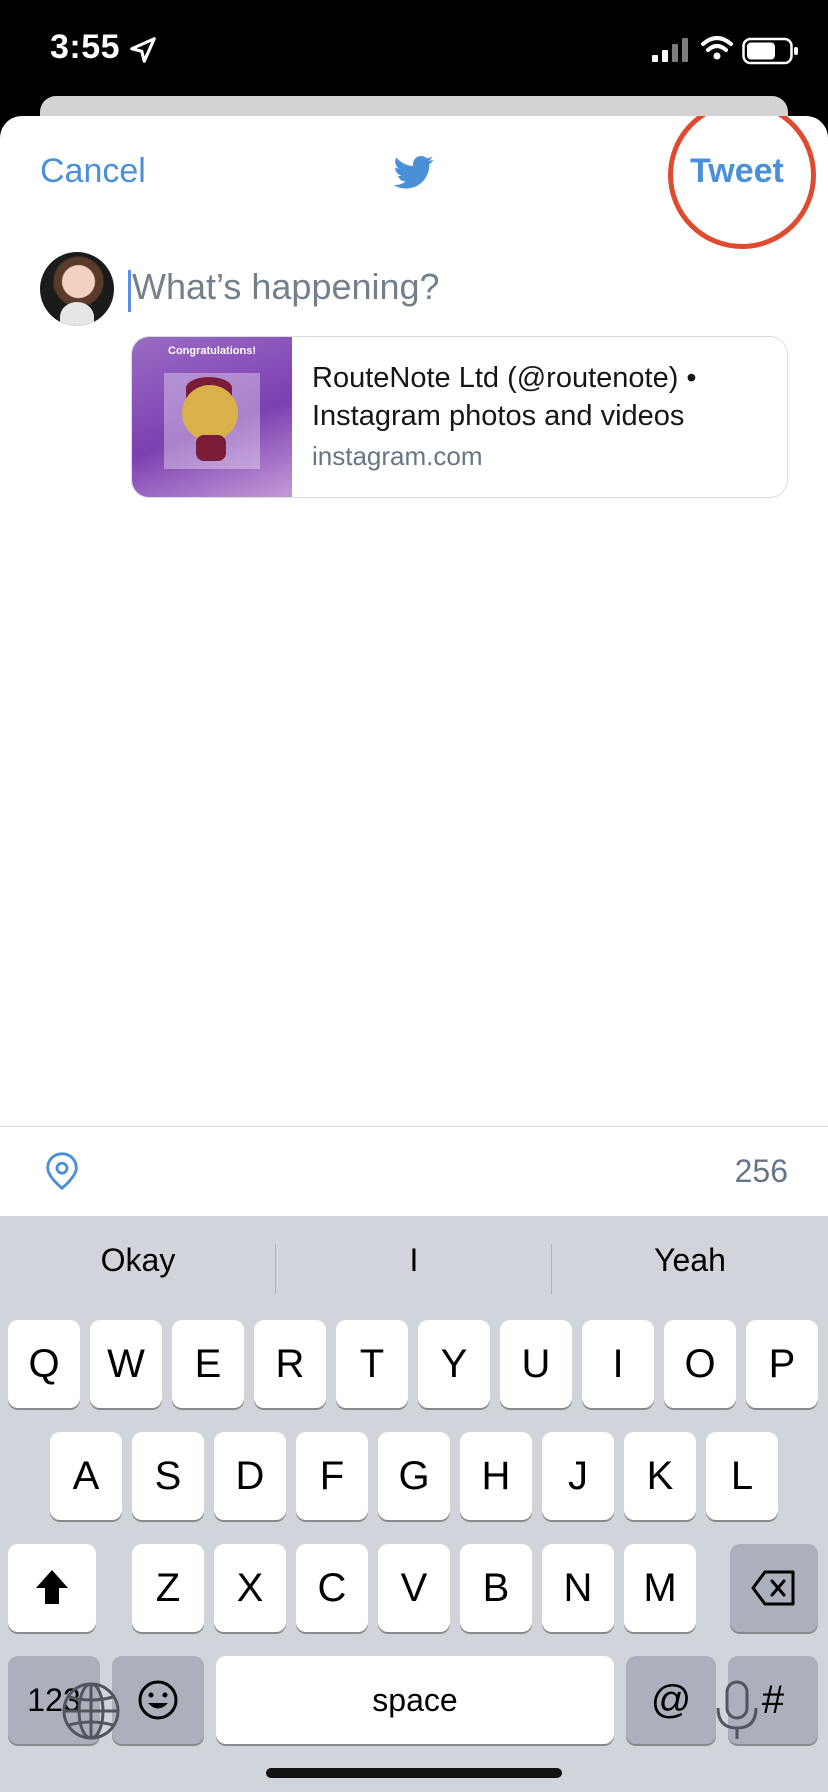 The width and height of the screenshot is (828, 1792). What do you see at coordinates (415, 1700) in the screenshot?
I see `space-key: space` at bounding box center [415, 1700].